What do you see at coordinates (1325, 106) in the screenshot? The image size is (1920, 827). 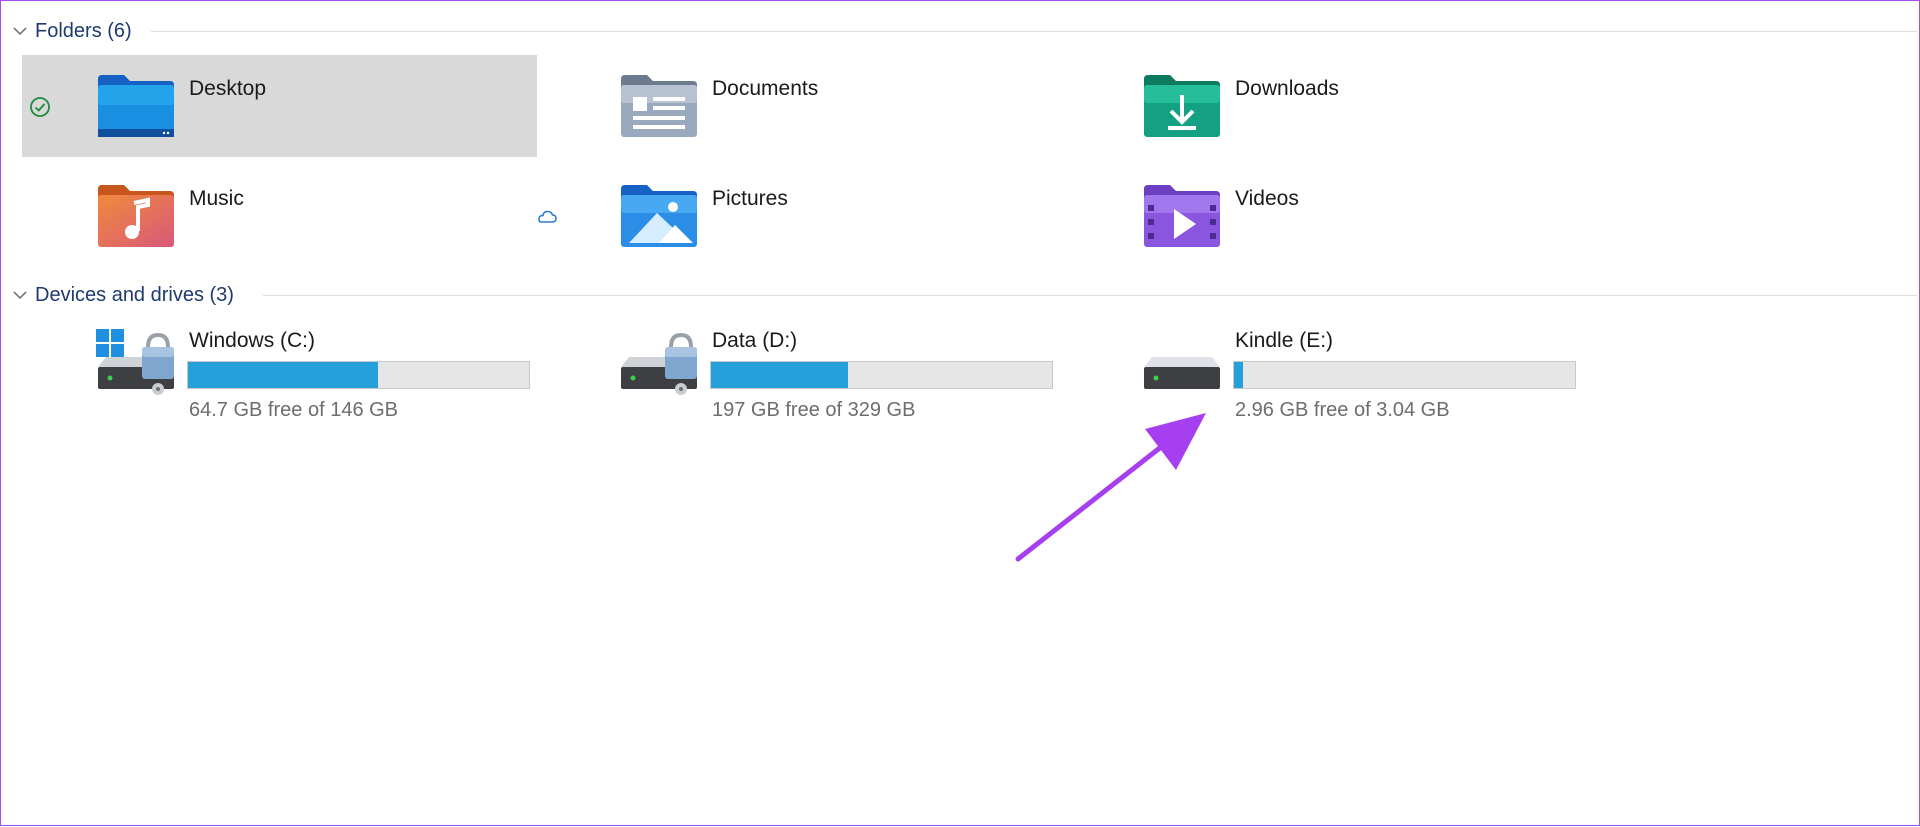 I see `folder-tile-downloads: Downloads` at bounding box center [1325, 106].